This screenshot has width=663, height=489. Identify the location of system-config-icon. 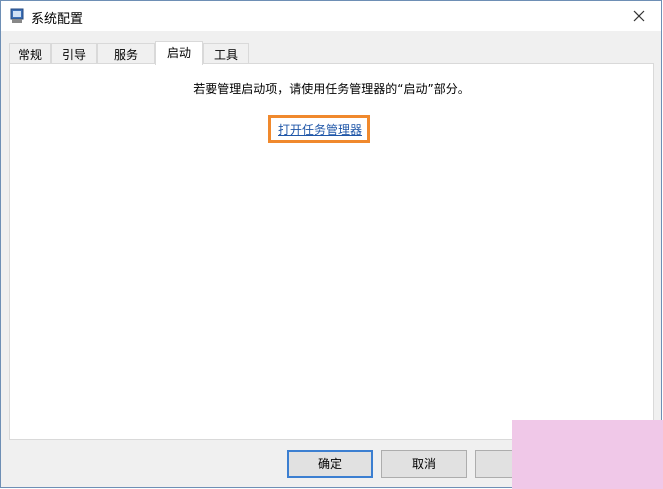
(17, 15).